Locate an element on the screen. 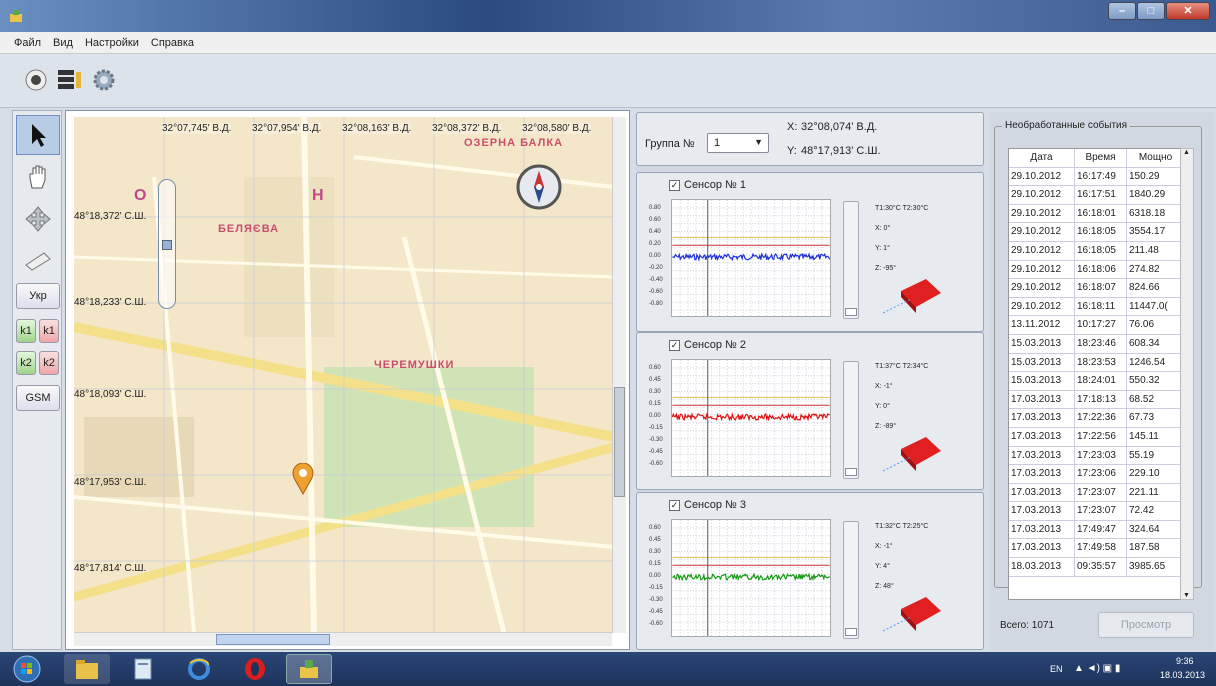  table-row: 29.10.2012 16:17:51 1840.29 is located at coordinates (1101, 195).